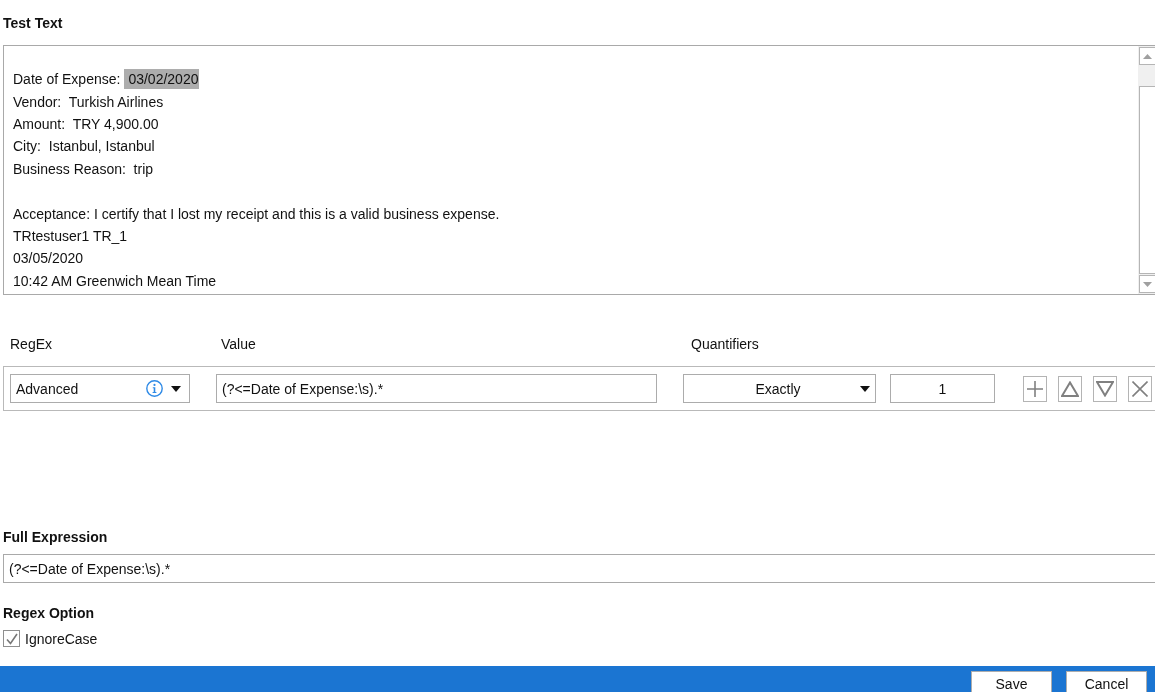 The width and height of the screenshot is (1155, 692). What do you see at coordinates (55, 537) in the screenshot?
I see `section-title: Full Expression` at bounding box center [55, 537].